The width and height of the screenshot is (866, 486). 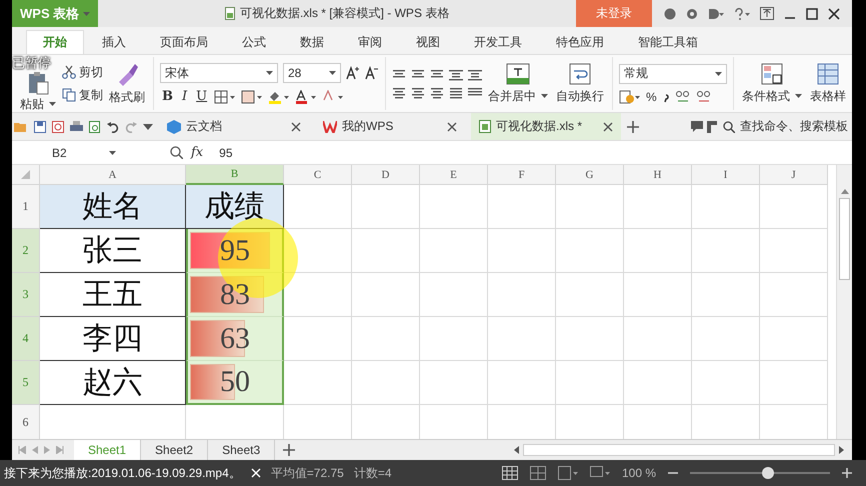 I want to click on font-size-select: 28, so click(x=312, y=73).